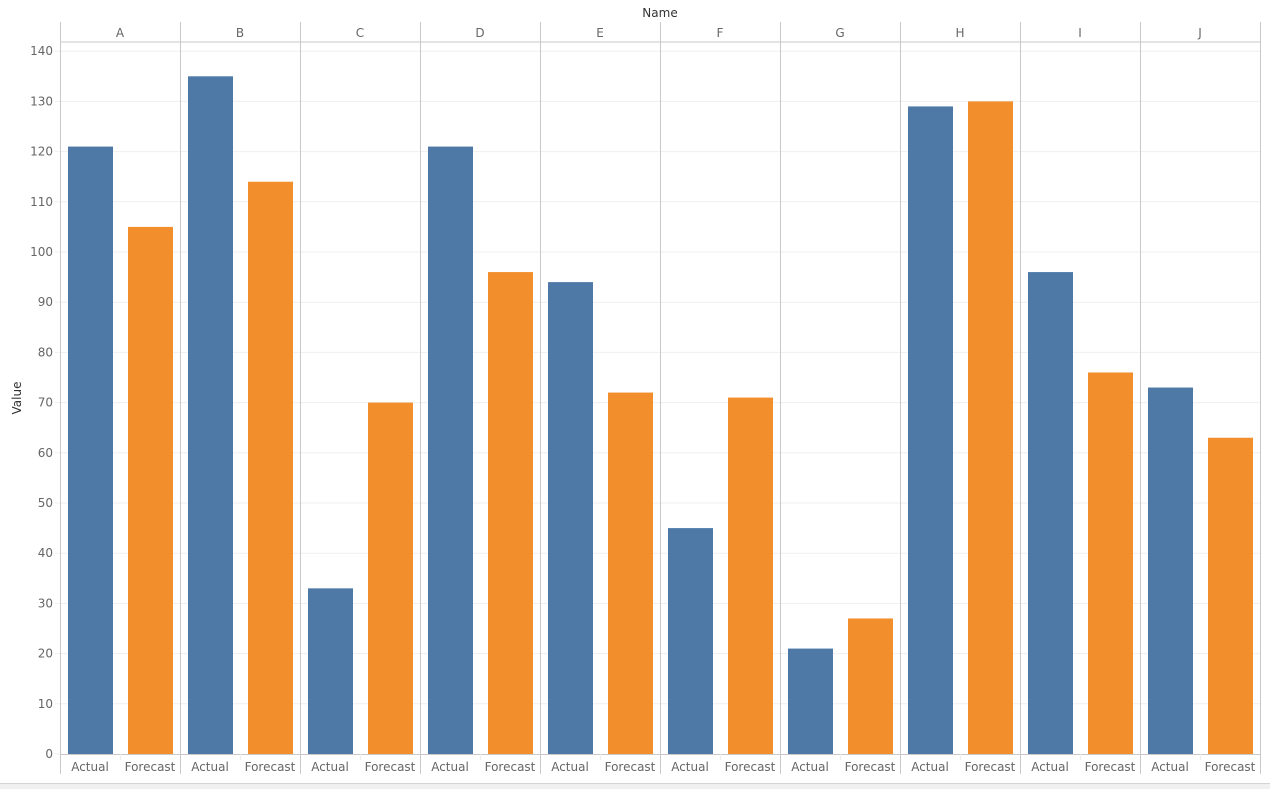 This screenshot has height=792, width=1270. I want to click on column-header-b: B, so click(240, 33).